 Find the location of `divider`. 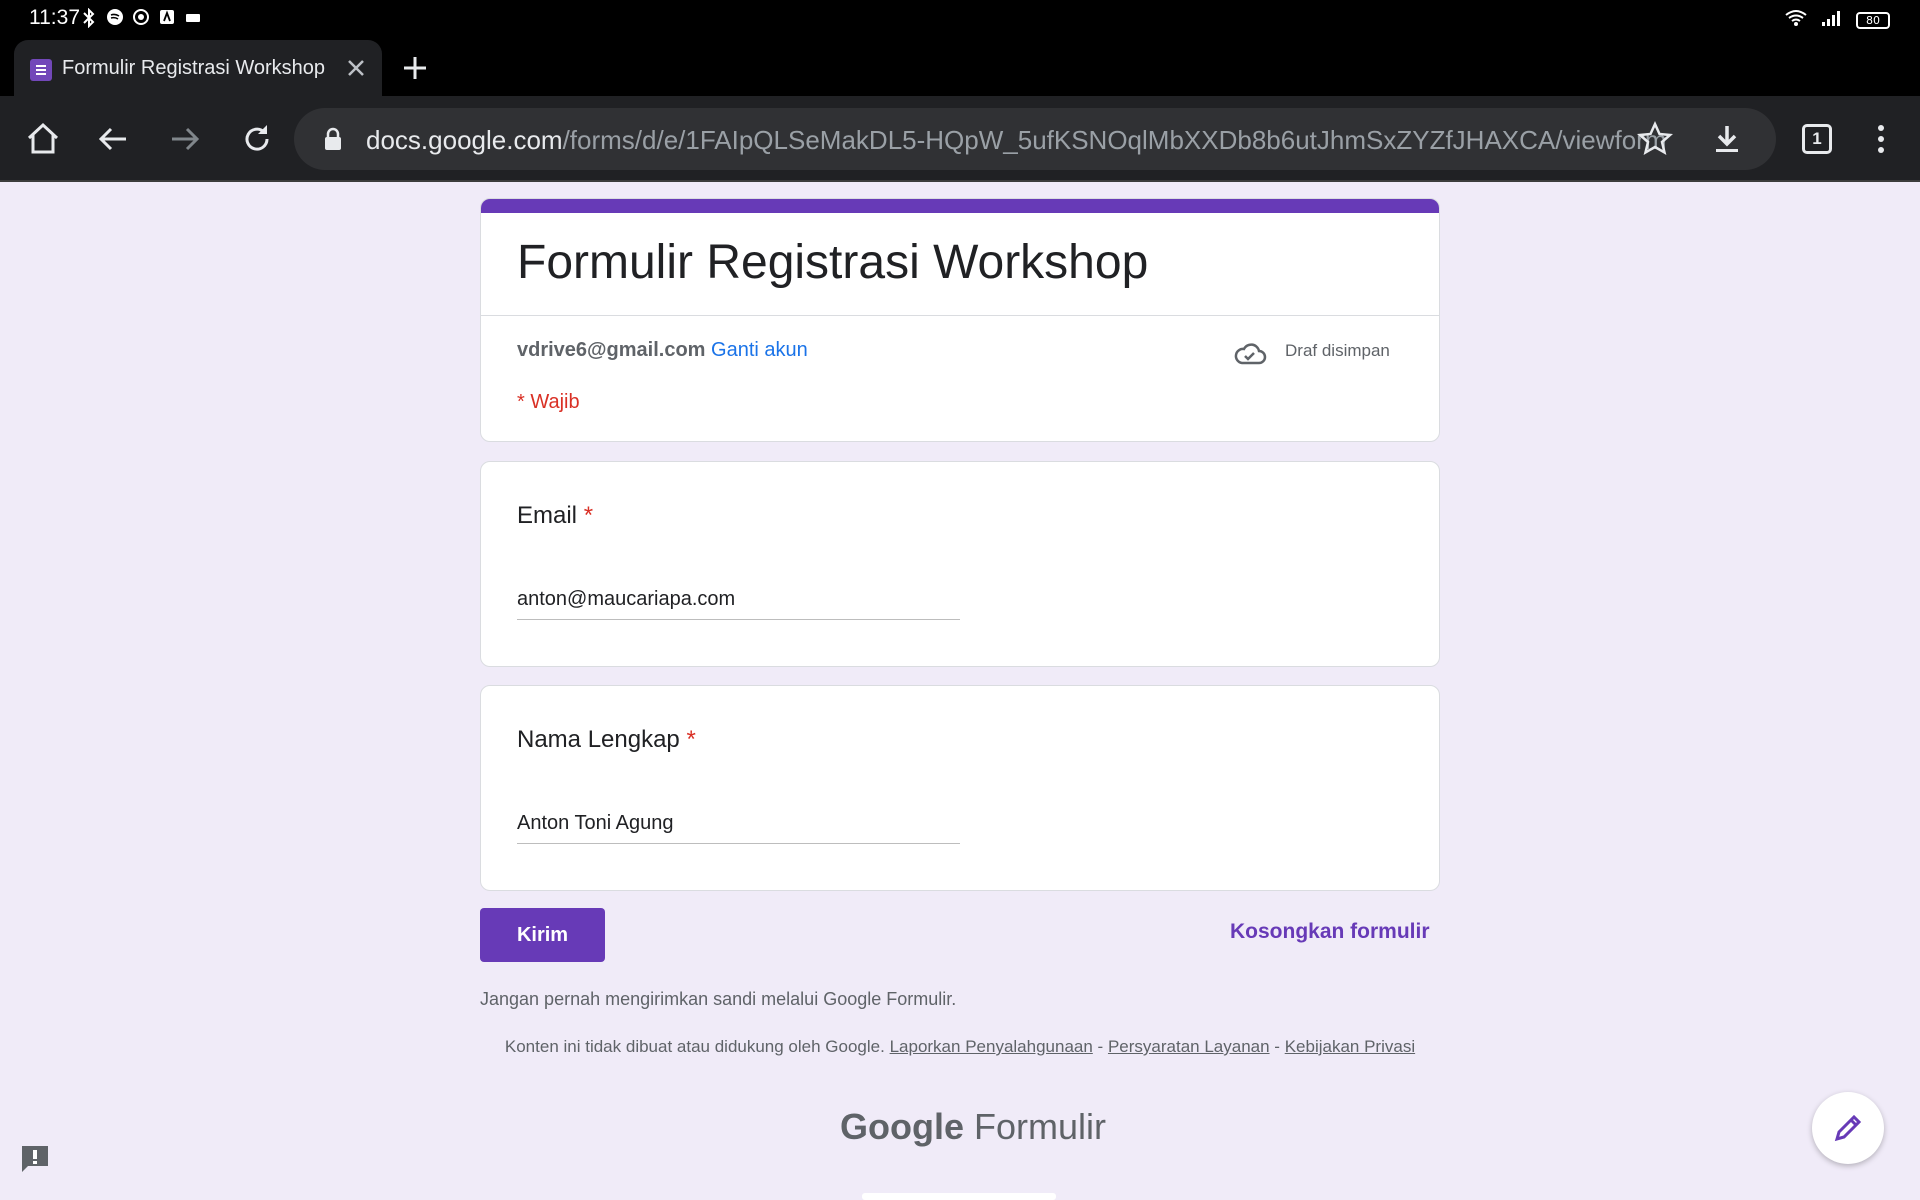

divider is located at coordinates (960, 315).